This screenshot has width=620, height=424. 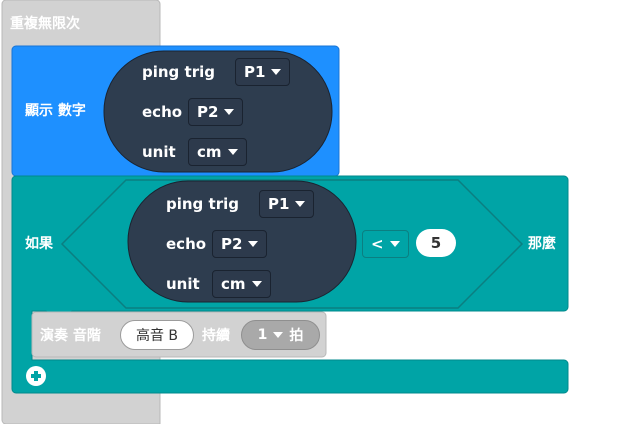 What do you see at coordinates (385, 244) in the screenshot?
I see `operator-dropdown: <` at bounding box center [385, 244].